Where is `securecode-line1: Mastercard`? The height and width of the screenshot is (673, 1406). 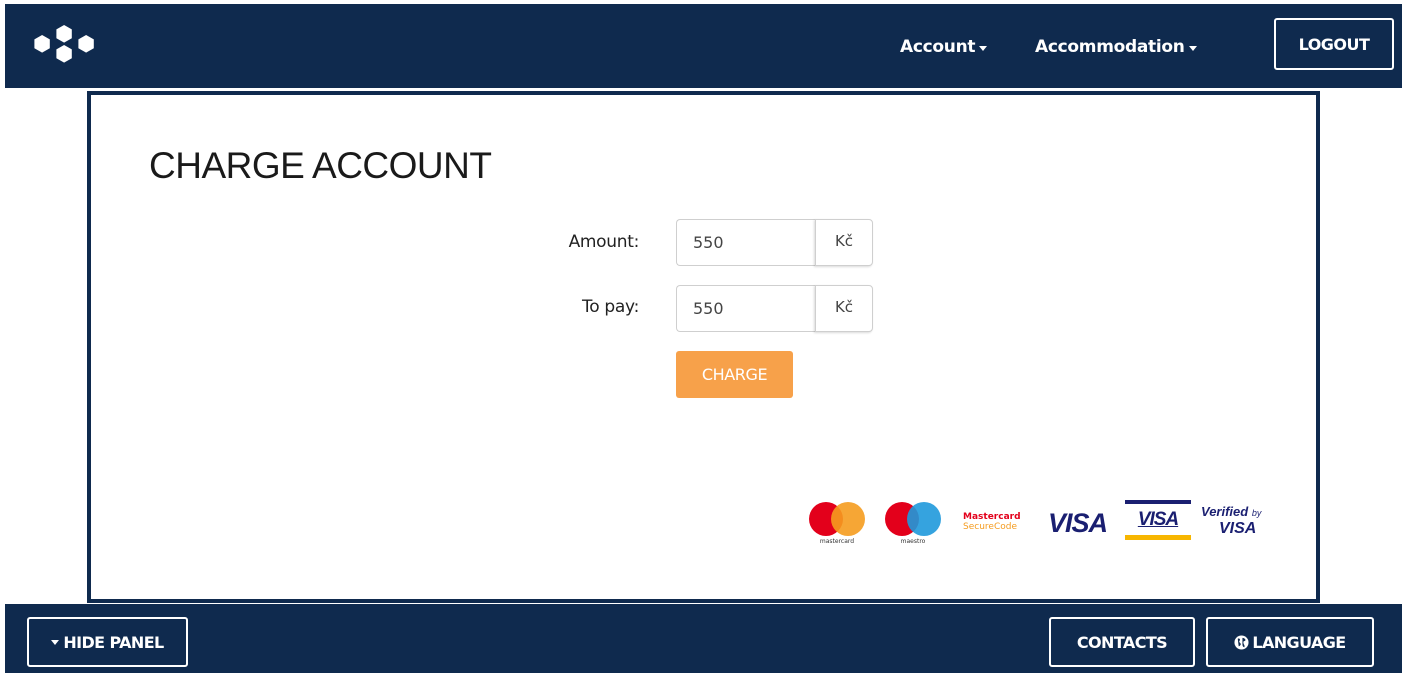
securecode-line1: Mastercard is located at coordinates (992, 517).